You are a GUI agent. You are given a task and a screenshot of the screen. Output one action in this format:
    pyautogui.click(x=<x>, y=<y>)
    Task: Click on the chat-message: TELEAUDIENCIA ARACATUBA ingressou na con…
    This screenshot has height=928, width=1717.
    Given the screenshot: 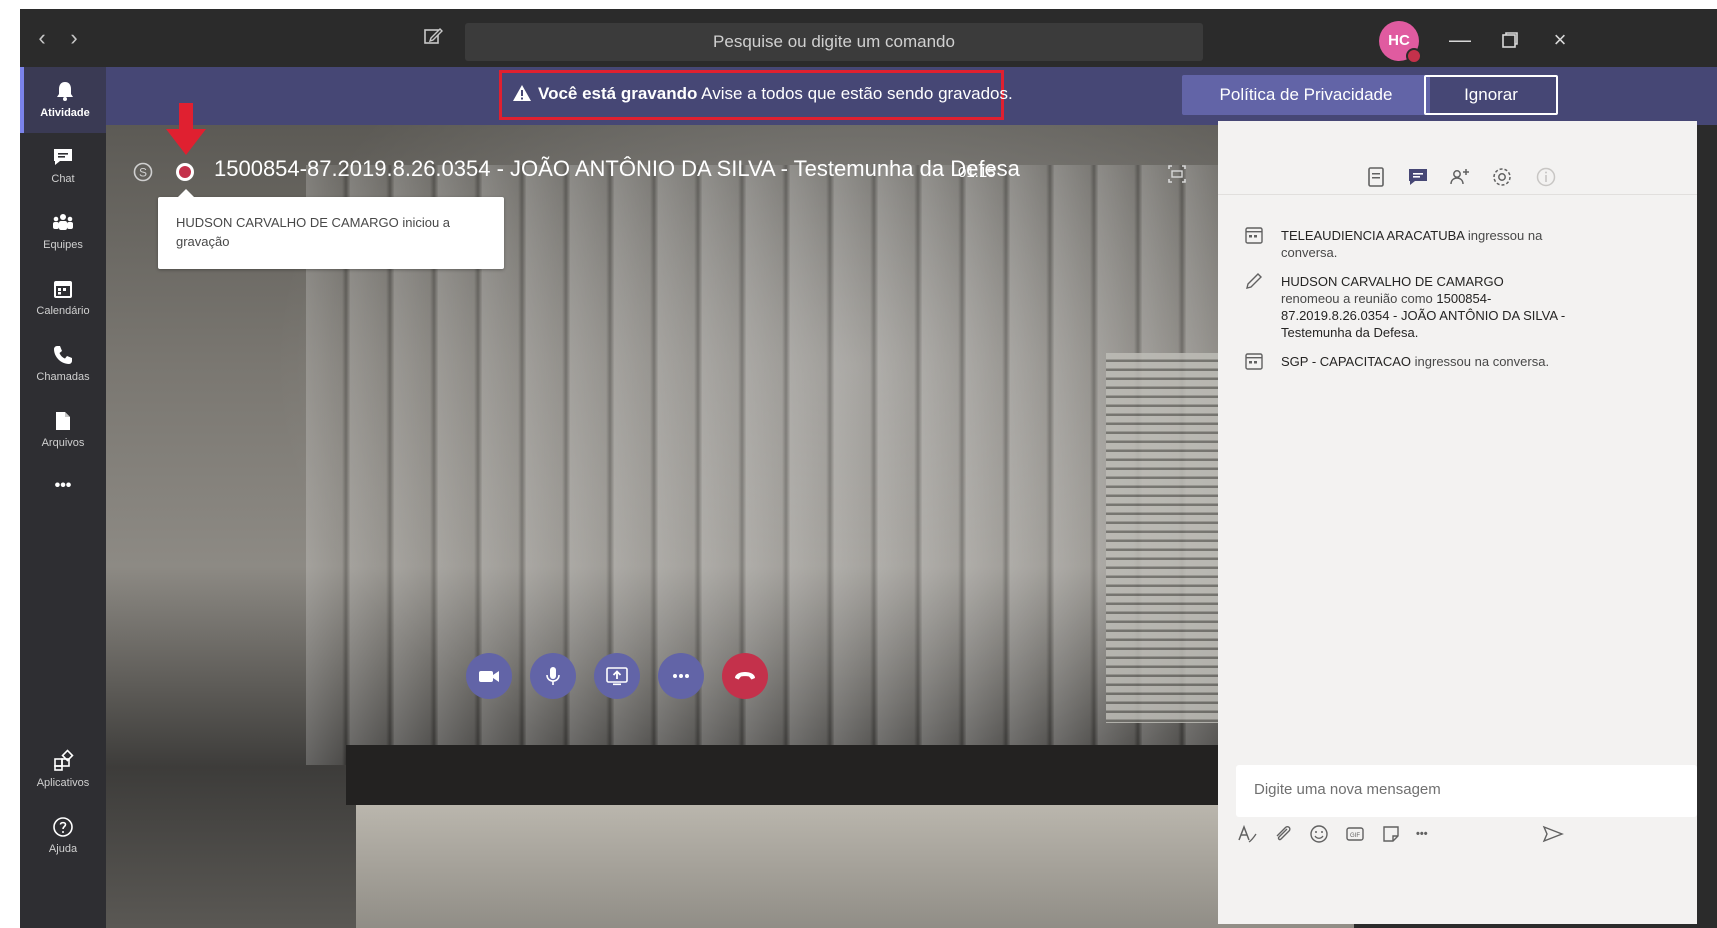 What is the action you would take?
    pyautogui.click(x=1426, y=244)
    